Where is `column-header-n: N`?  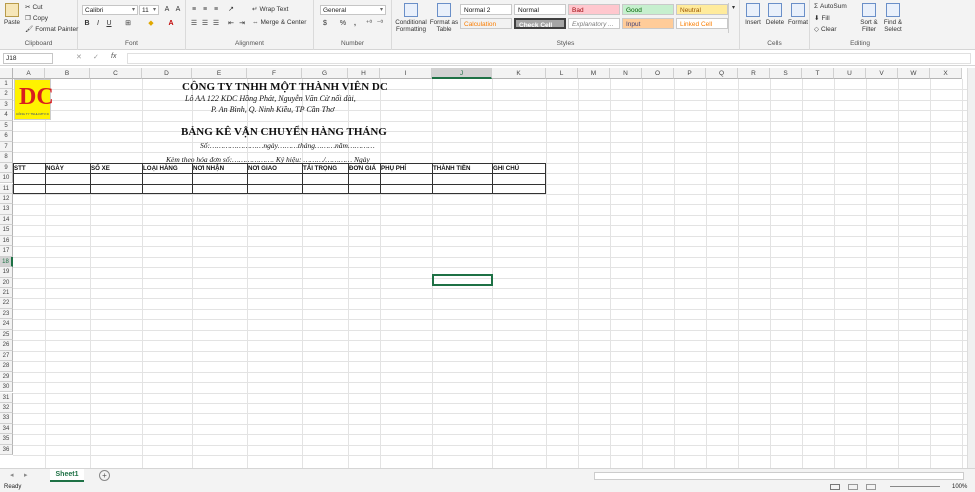
column-header-n: N is located at coordinates (626, 73).